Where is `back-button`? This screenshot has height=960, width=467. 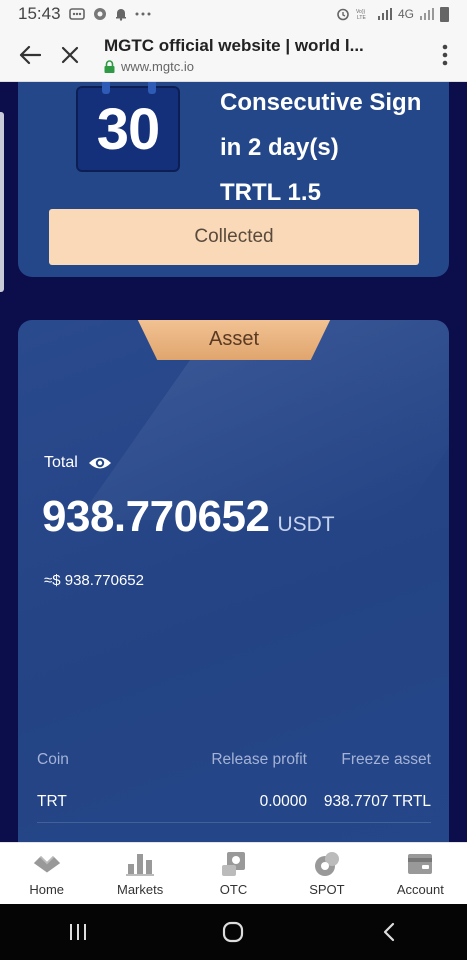
back-button is located at coordinates (30, 55).